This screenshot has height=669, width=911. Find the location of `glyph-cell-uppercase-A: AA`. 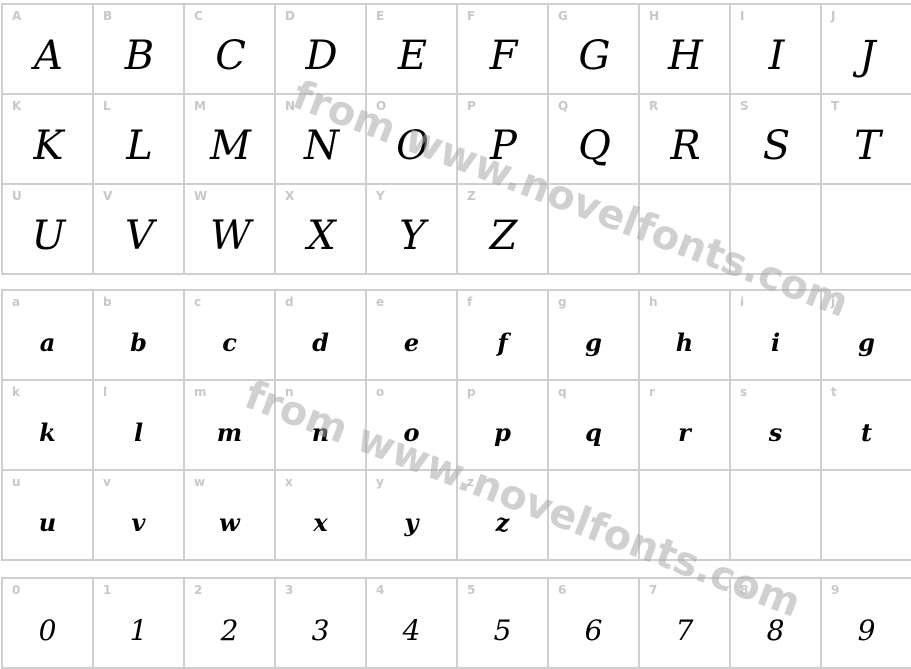

glyph-cell-uppercase-A: AA is located at coordinates (48, 50).